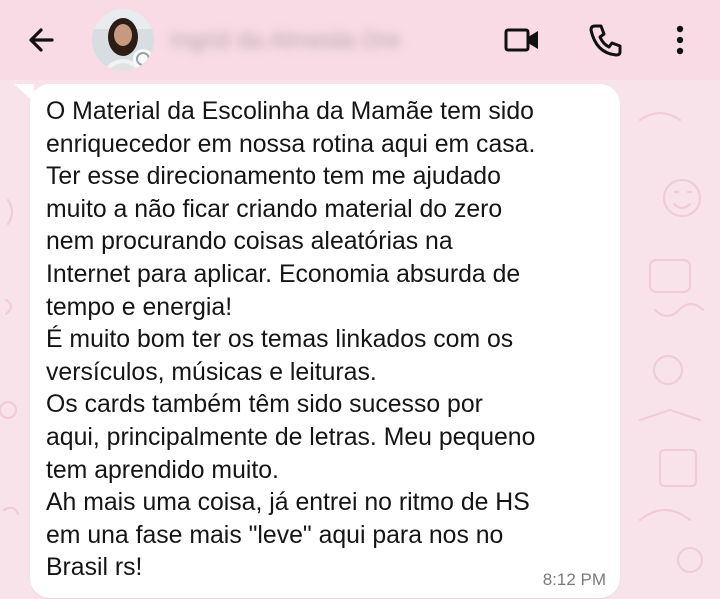  I want to click on profile-photo, so click(123, 40).